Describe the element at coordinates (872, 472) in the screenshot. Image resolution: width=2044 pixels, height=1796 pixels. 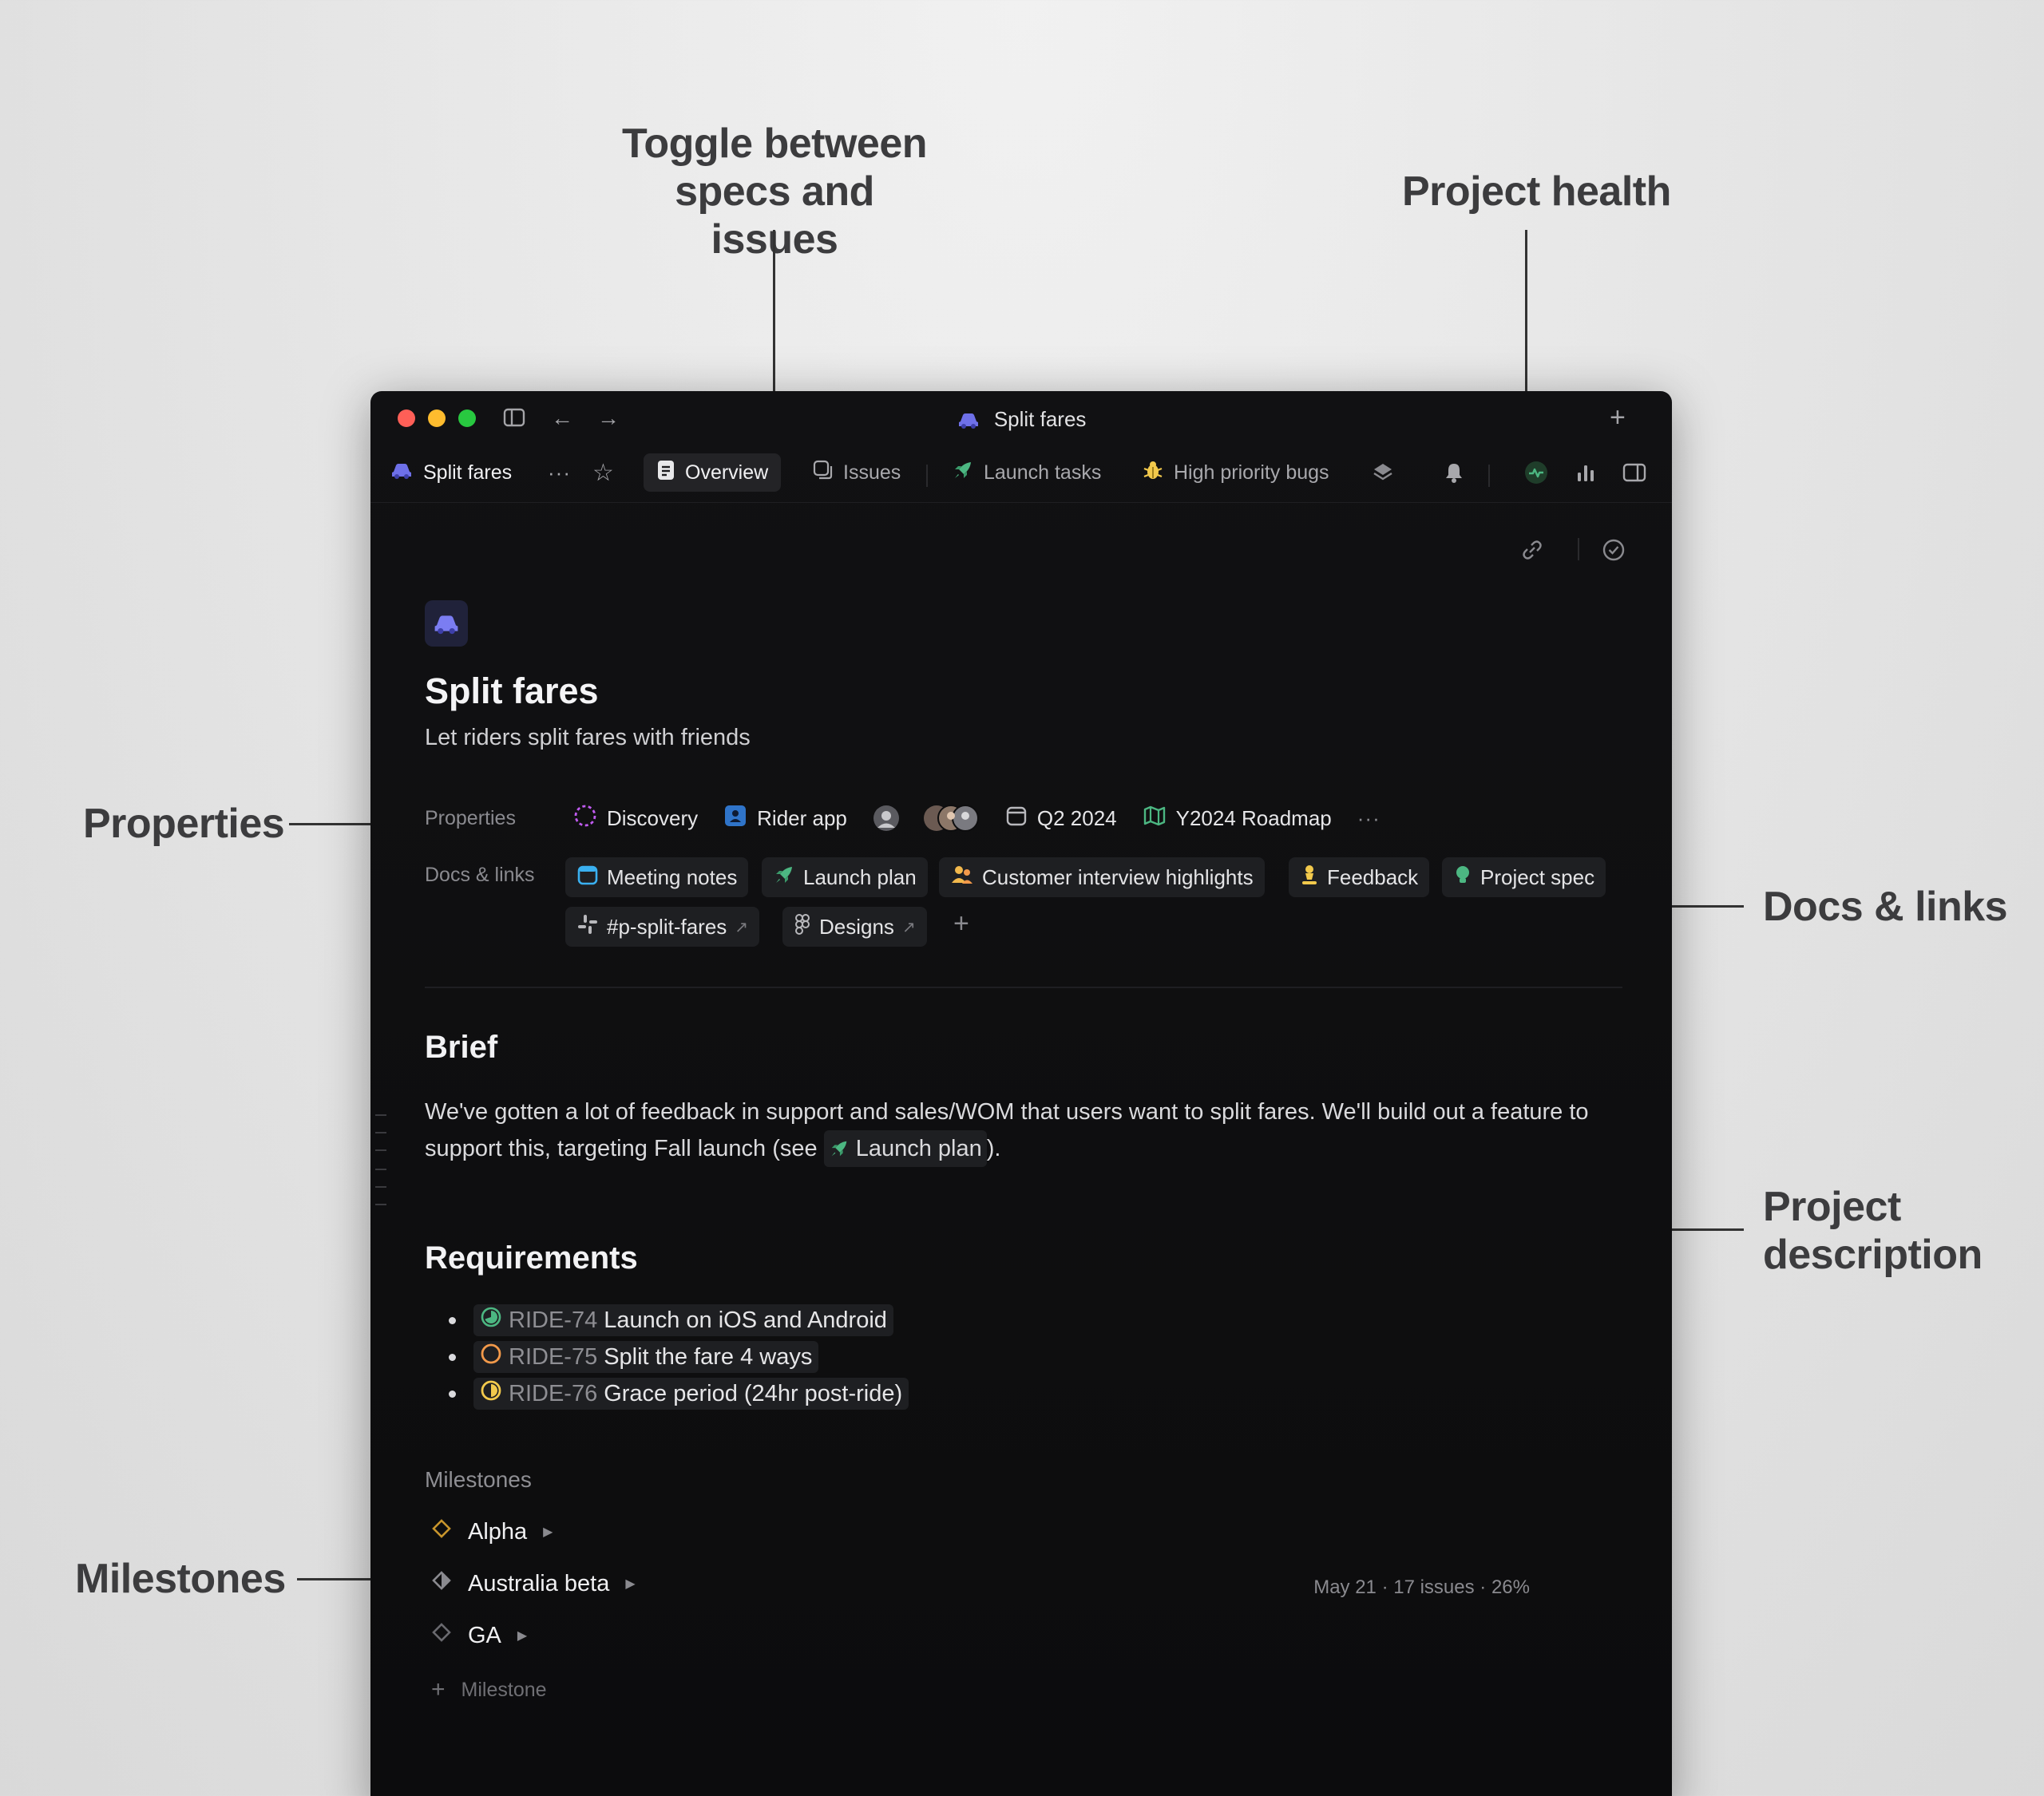
I see `tab-issues-label: Issues` at that location.